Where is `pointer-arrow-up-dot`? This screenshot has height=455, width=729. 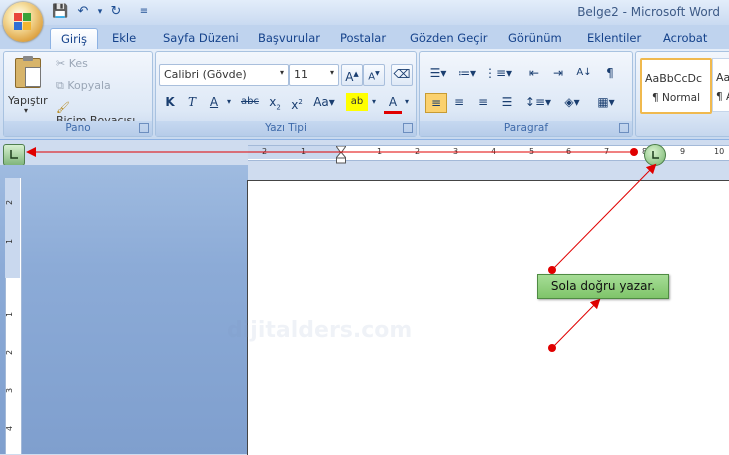 pointer-arrow-up-dot is located at coordinates (552, 270).